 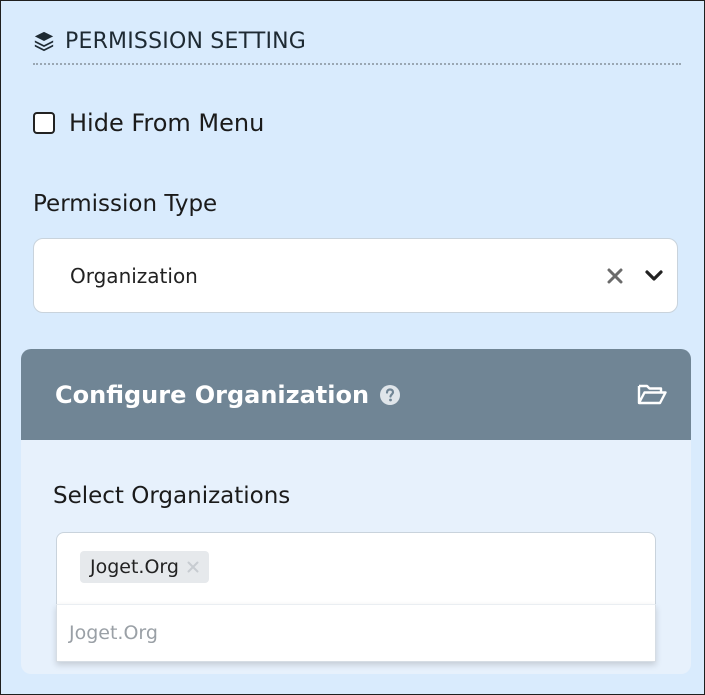 What do you see at coordinates (652, 394) in the screenshot?
I see `folder-open-icon` at bounding box center [652, 394].